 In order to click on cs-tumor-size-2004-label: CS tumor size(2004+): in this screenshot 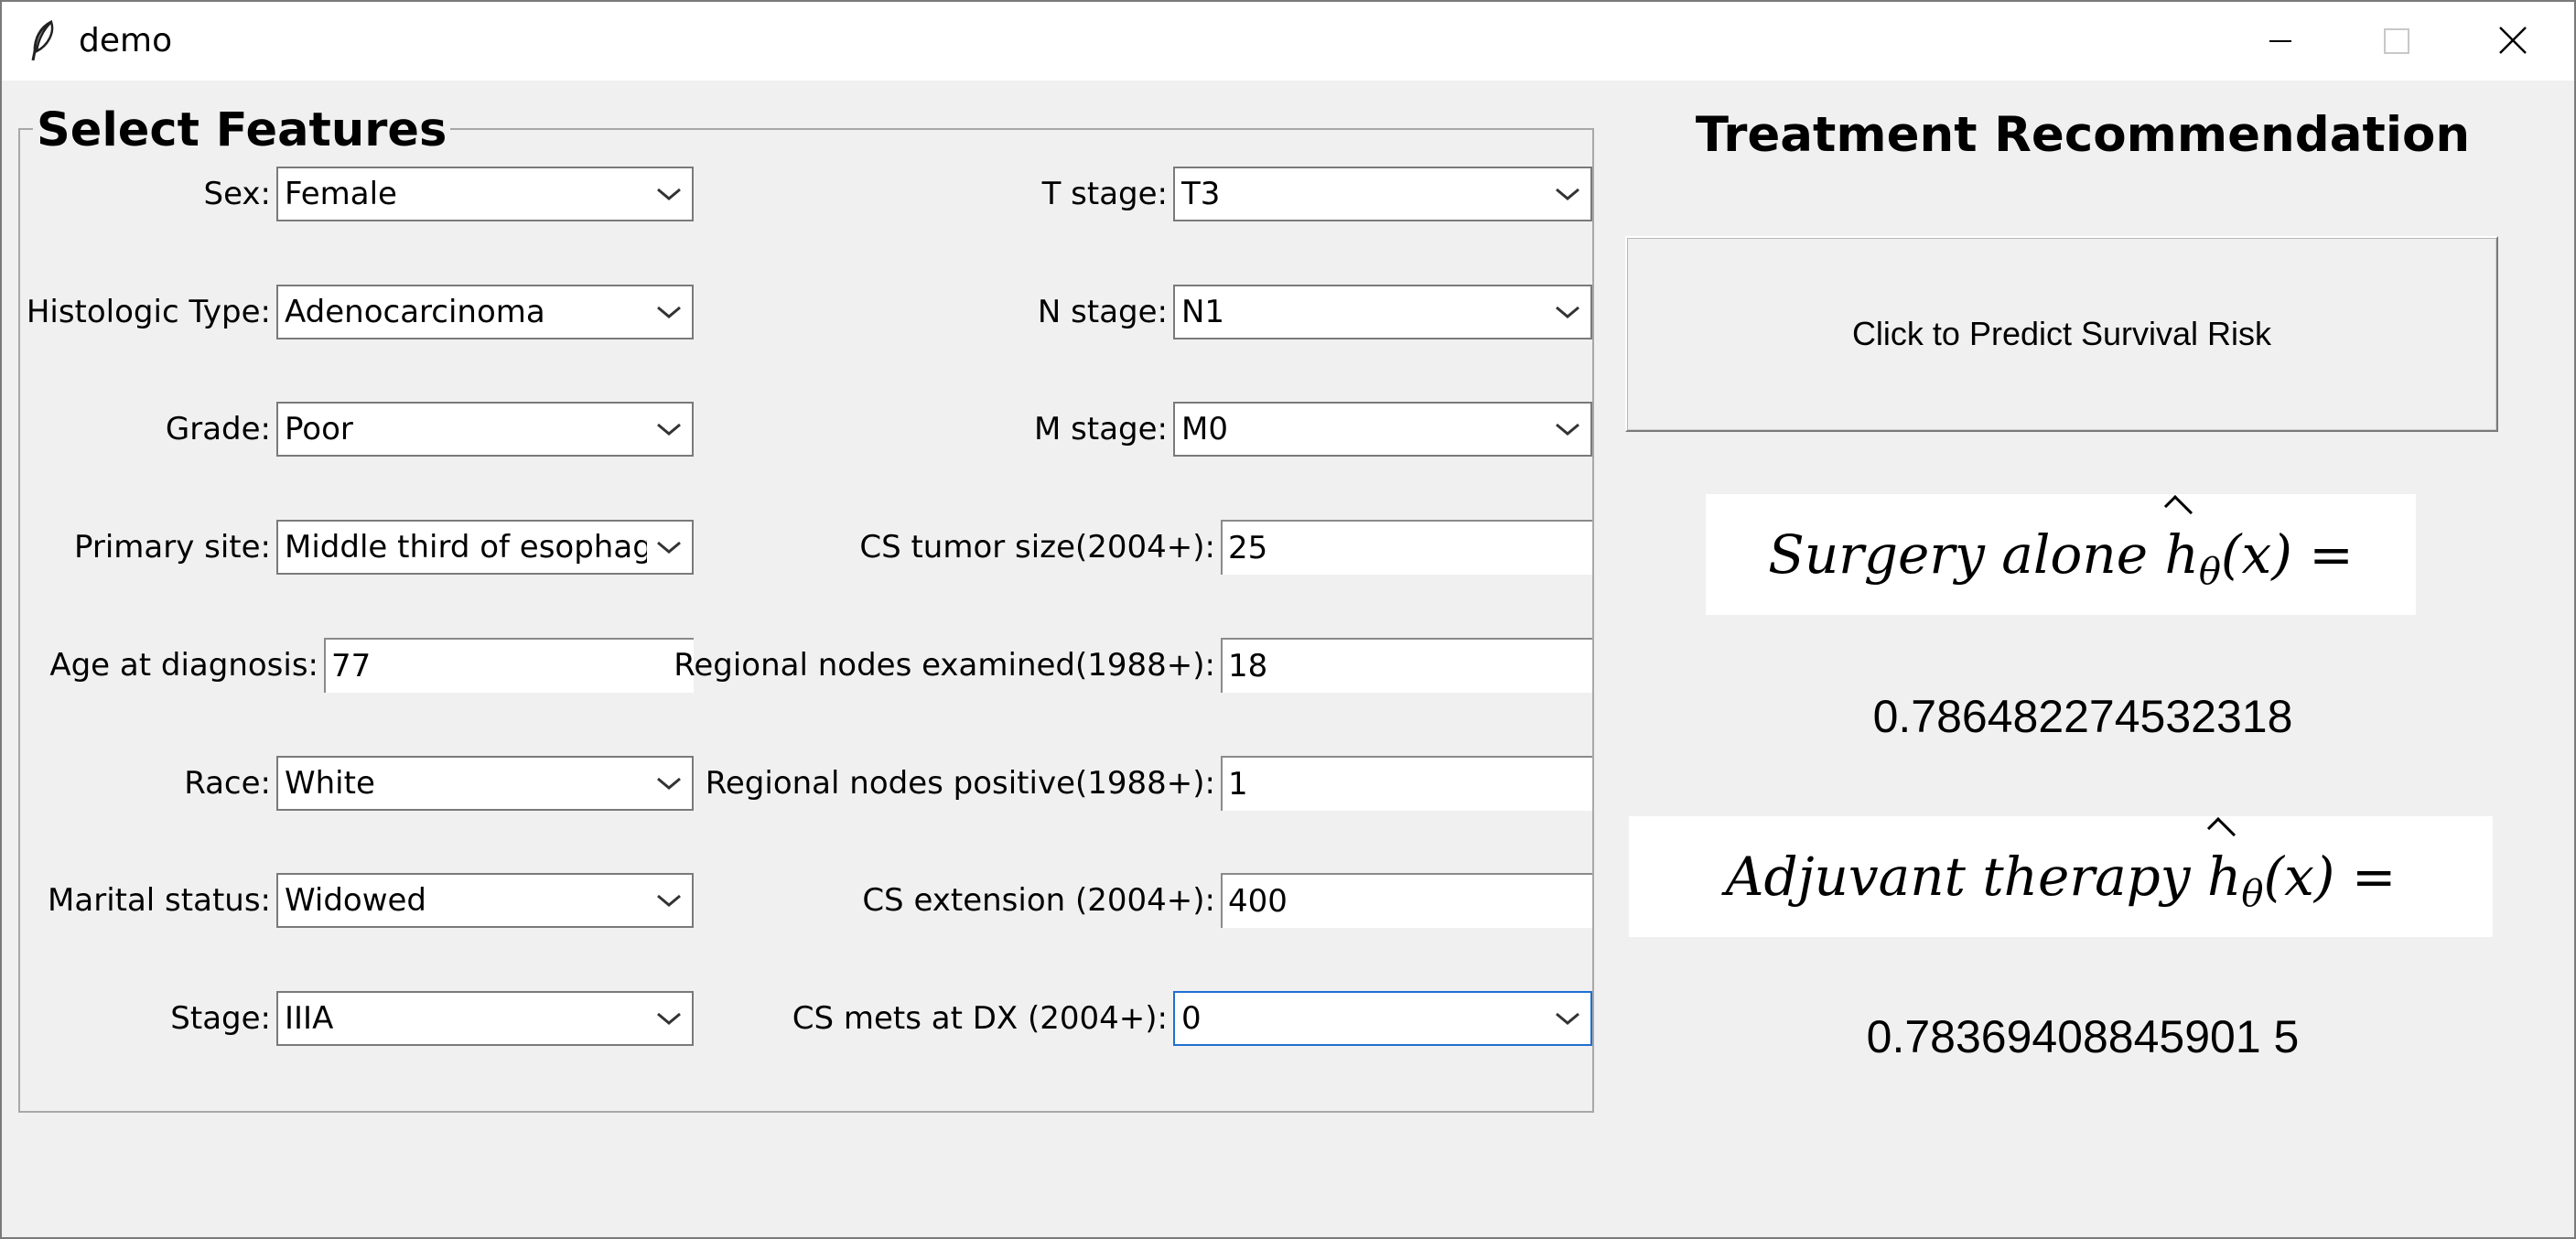, I will do `click(1037, 548)`.